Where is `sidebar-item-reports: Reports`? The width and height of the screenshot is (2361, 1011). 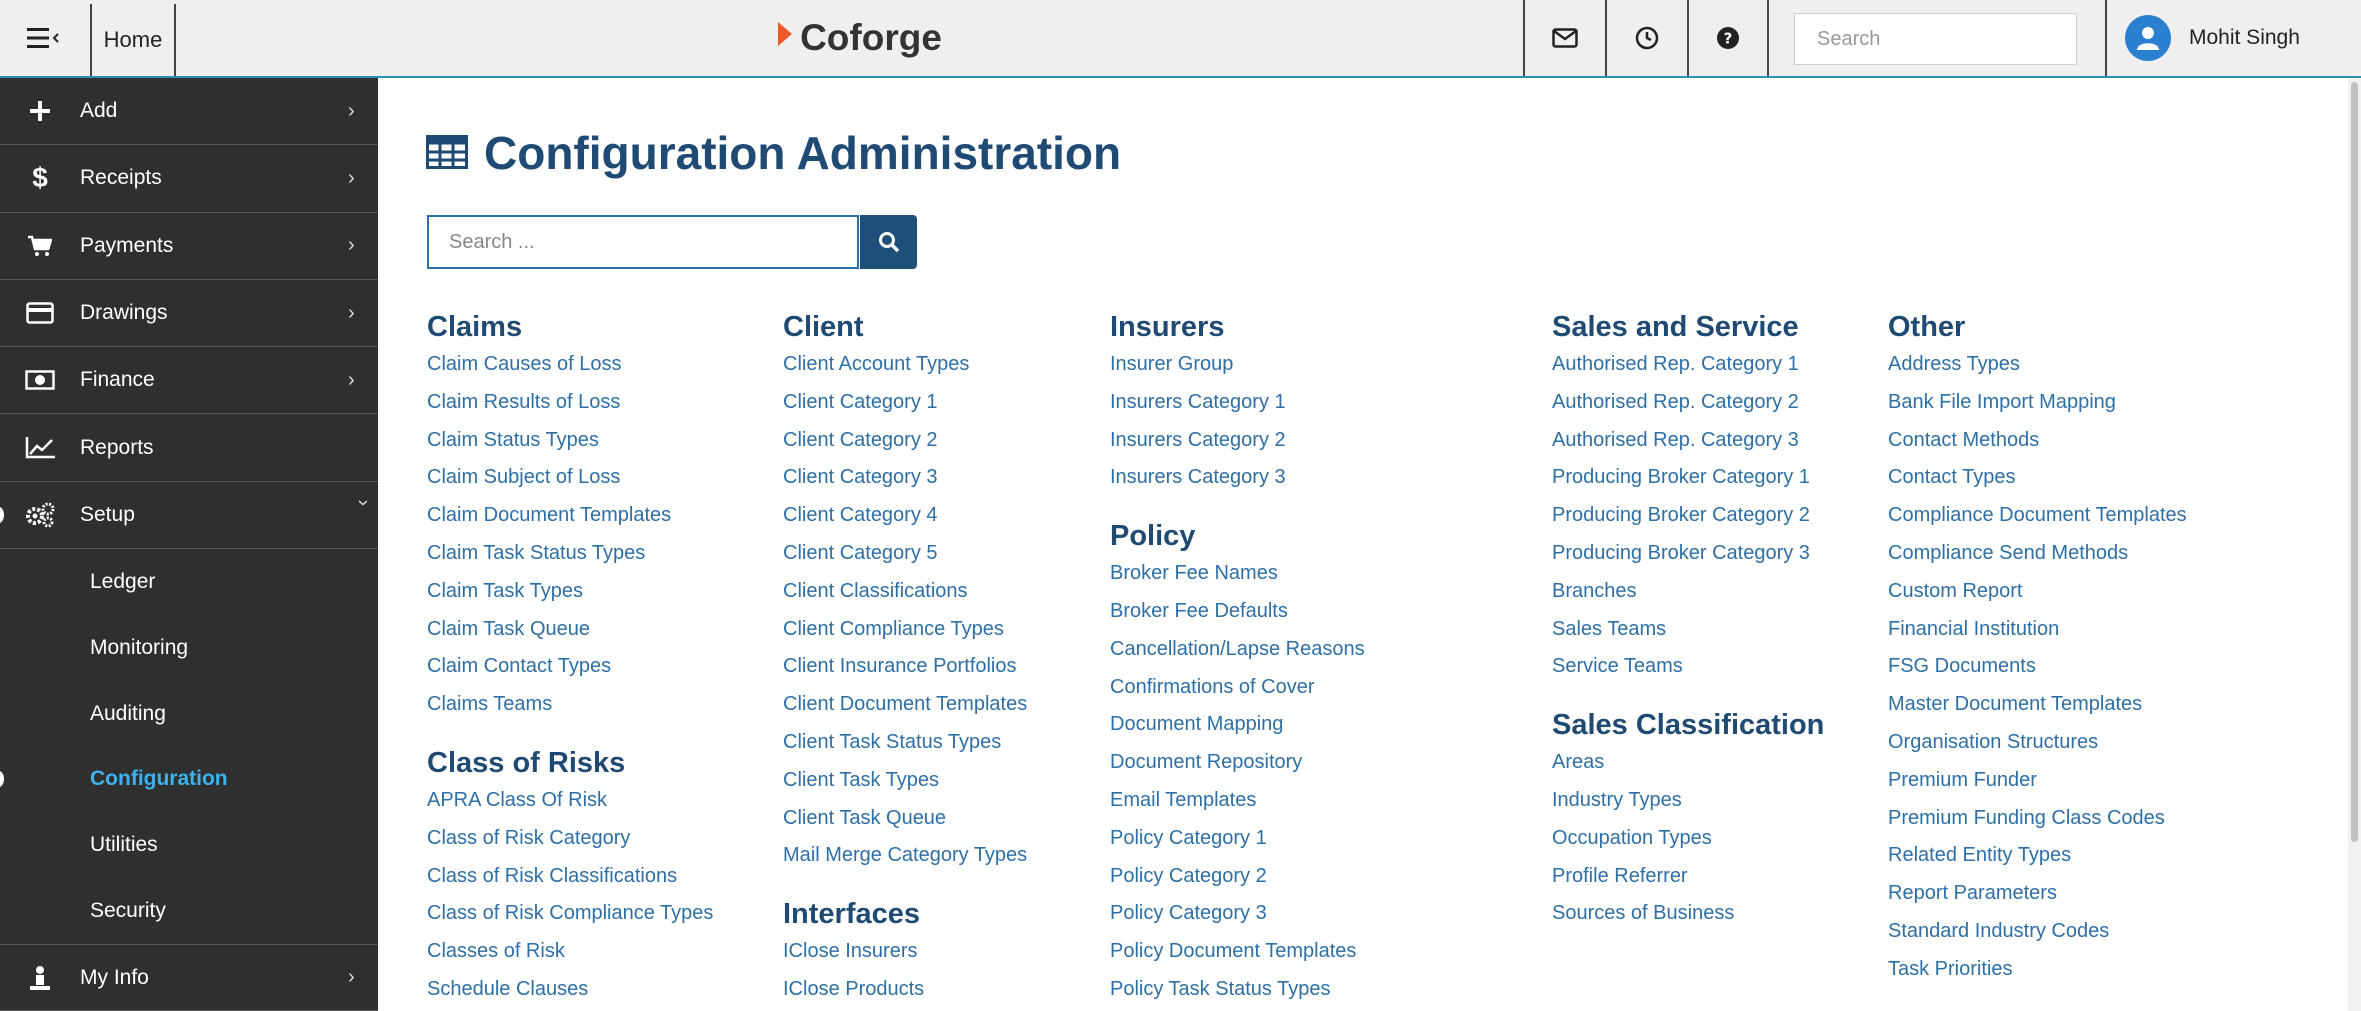 sidebar-item-reports: Reports is located at coordinates (189, 448).